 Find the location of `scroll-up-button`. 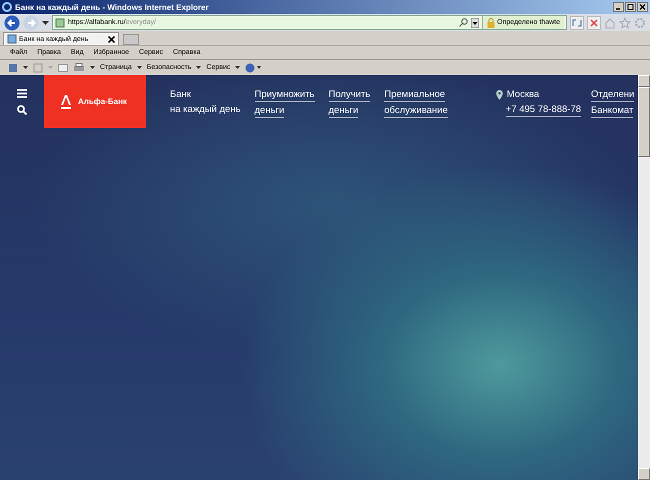

scroll-up-button is located at coordinates (644, 81).